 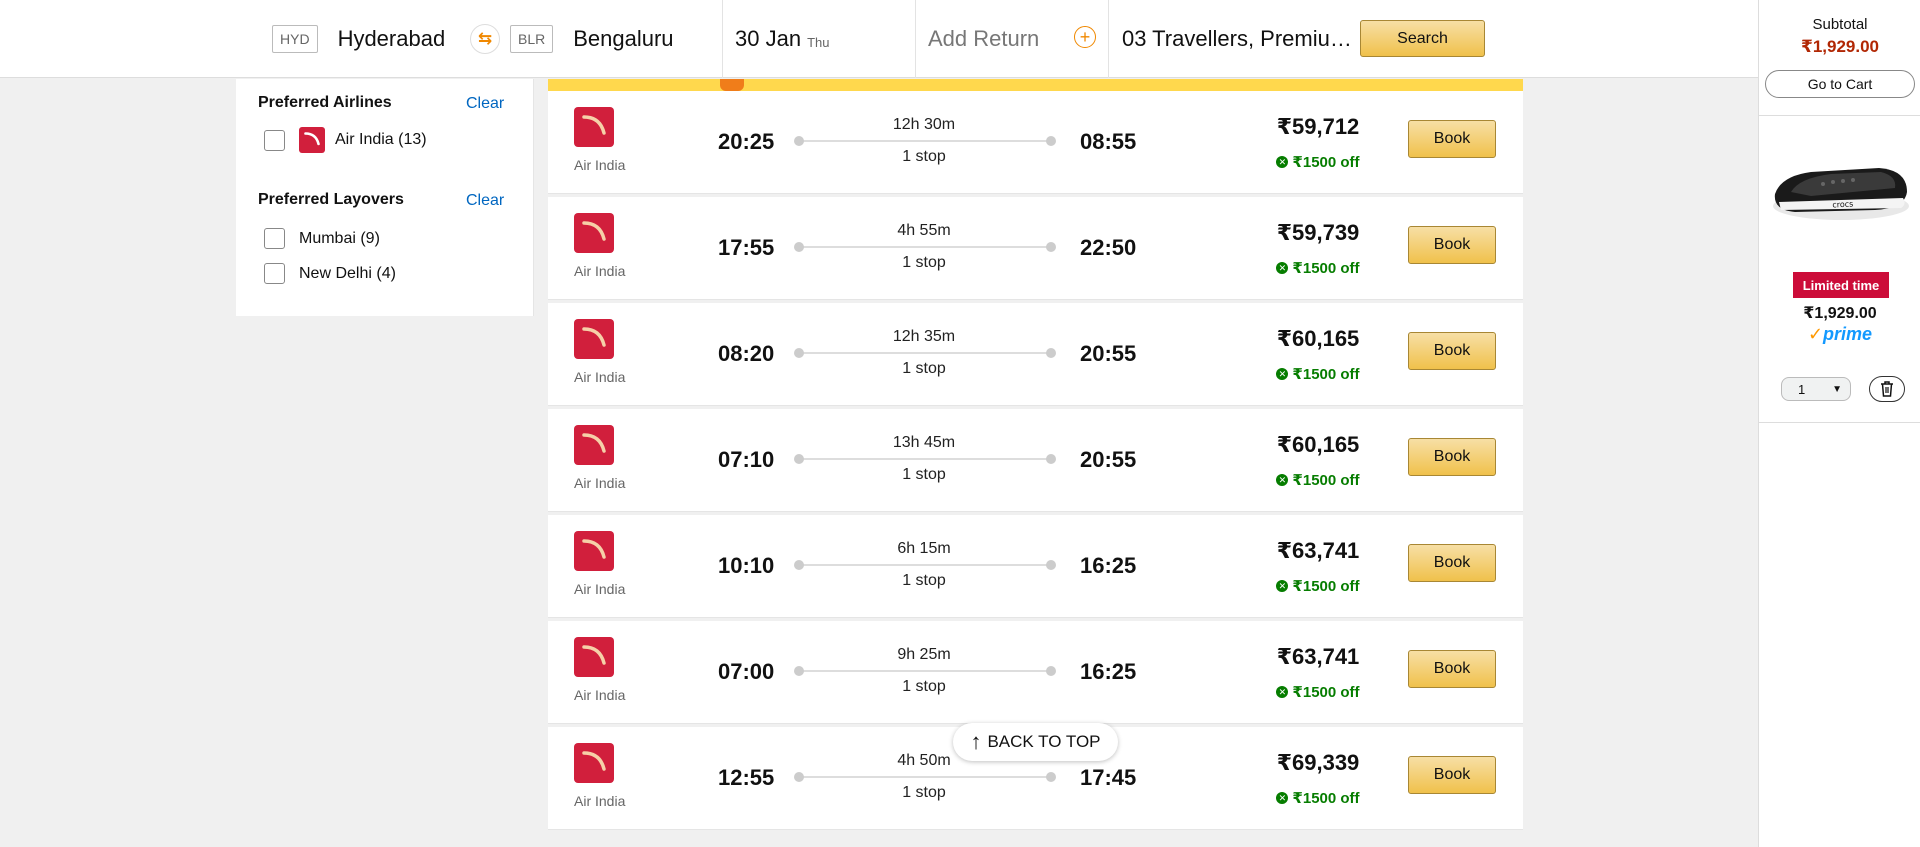 What do you see at coordinates (924, 548) in the screenshot?
I see `flight-duration: 6h 15m` at bounding box center [924, 548].